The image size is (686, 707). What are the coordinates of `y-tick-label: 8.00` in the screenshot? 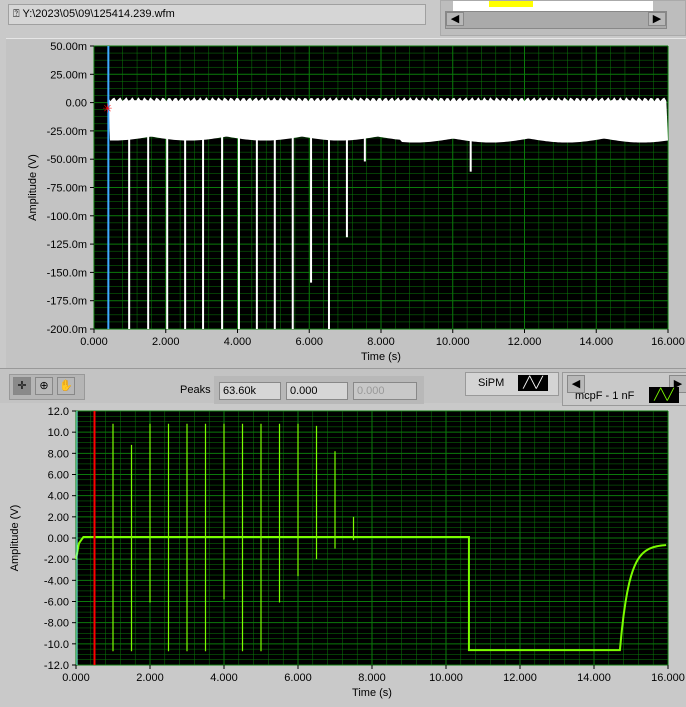 It's located at (58, 454).